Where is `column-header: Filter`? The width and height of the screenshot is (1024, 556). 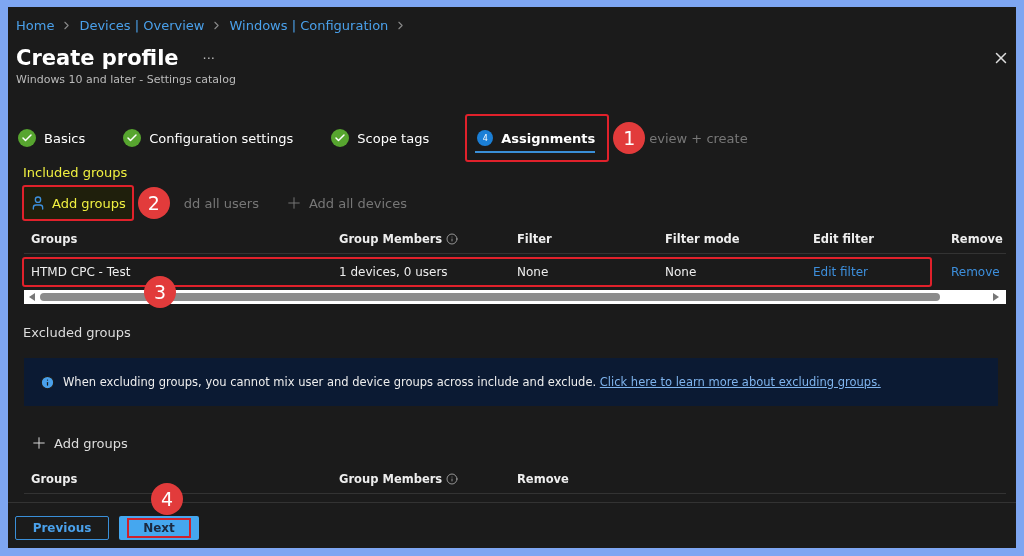 column-header: Filter is located at coordinates (534, 238).